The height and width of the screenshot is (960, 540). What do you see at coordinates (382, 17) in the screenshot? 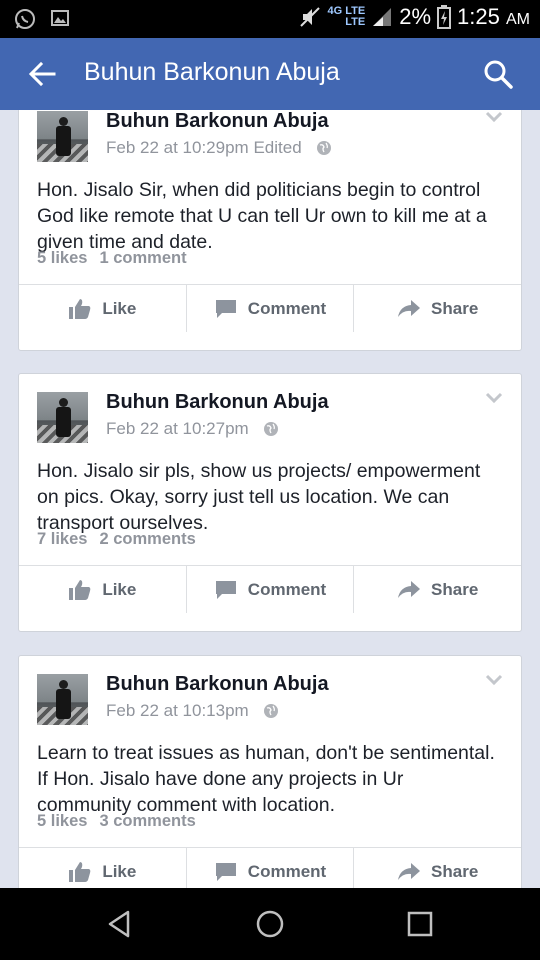
I see `signal-icon` at bounding box center [382, 17].